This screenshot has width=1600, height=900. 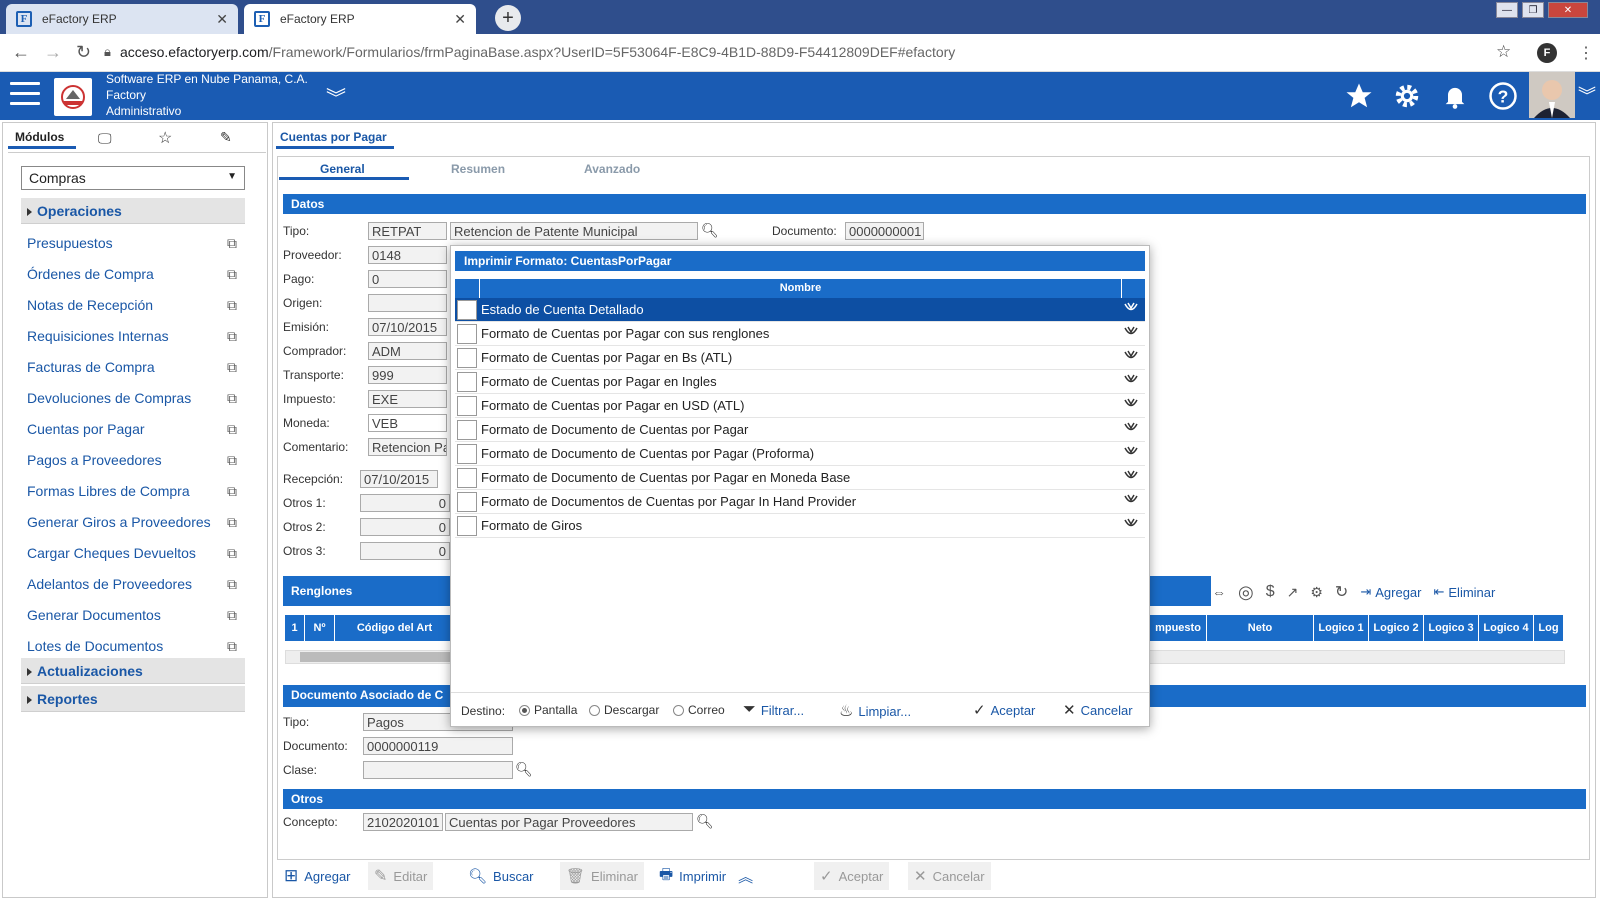 I want to click on chevron-double-down-icon: ︾, so click(x=336, y=96).